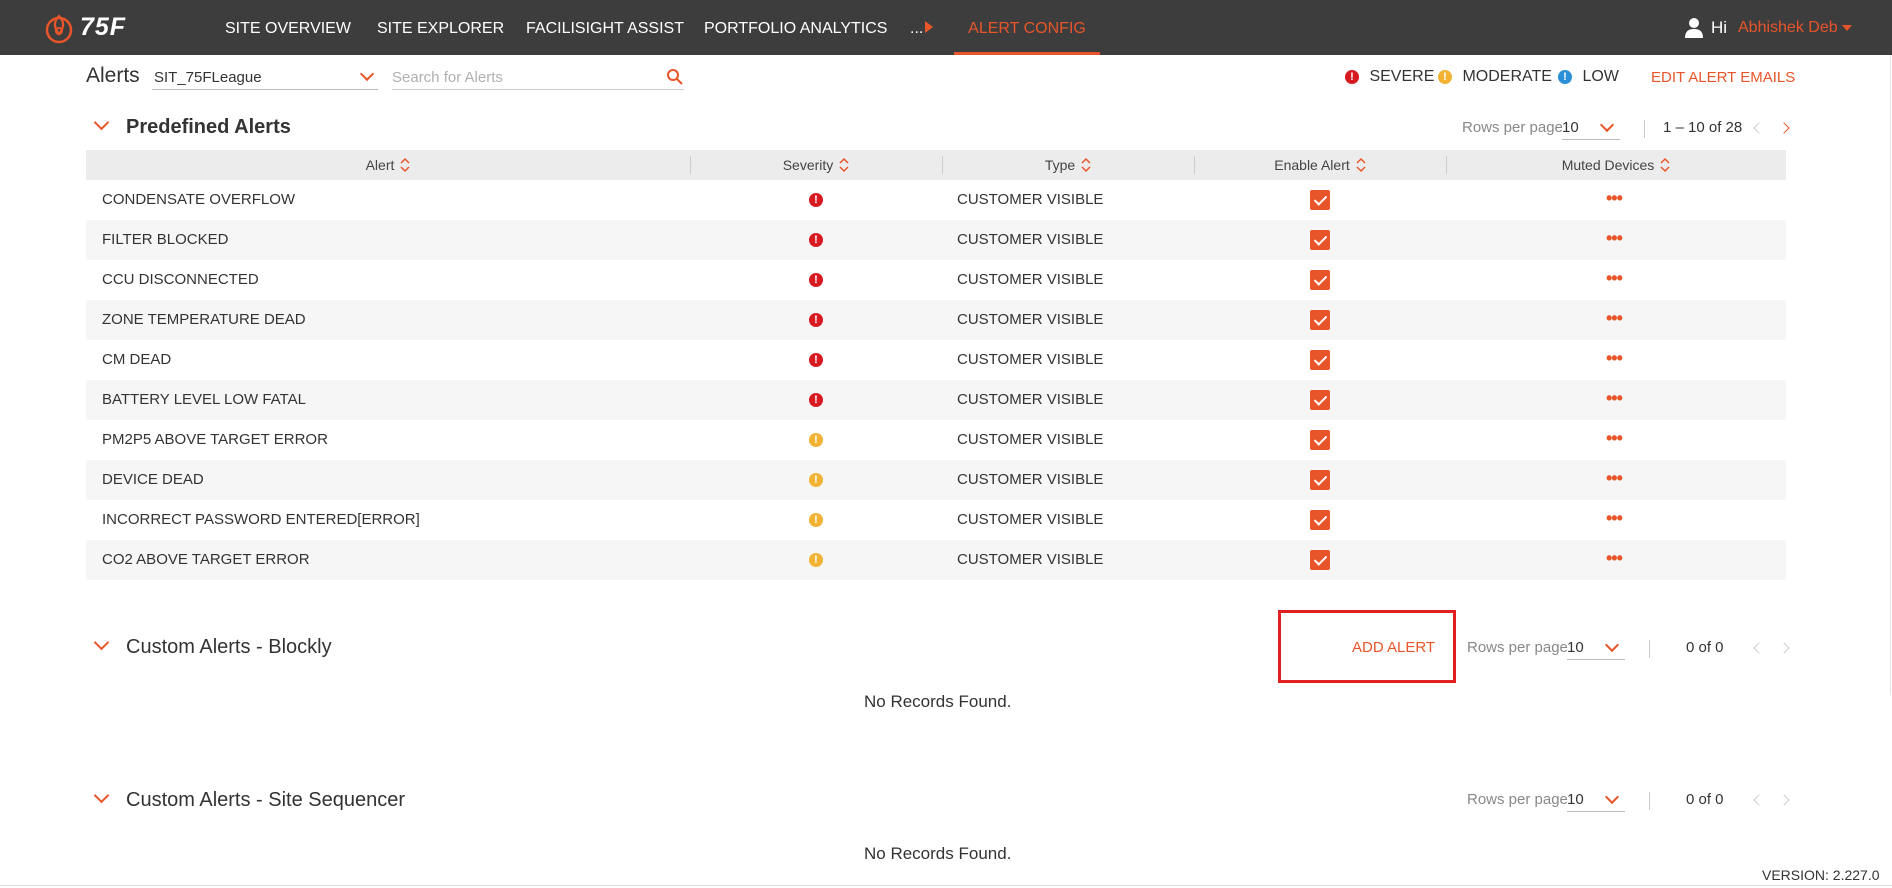  Describe the element at coordinates (266, 800) in the screenshot. I see `sequencer-alerts-title: Custom Alerts - Site Sequencer` at that location.